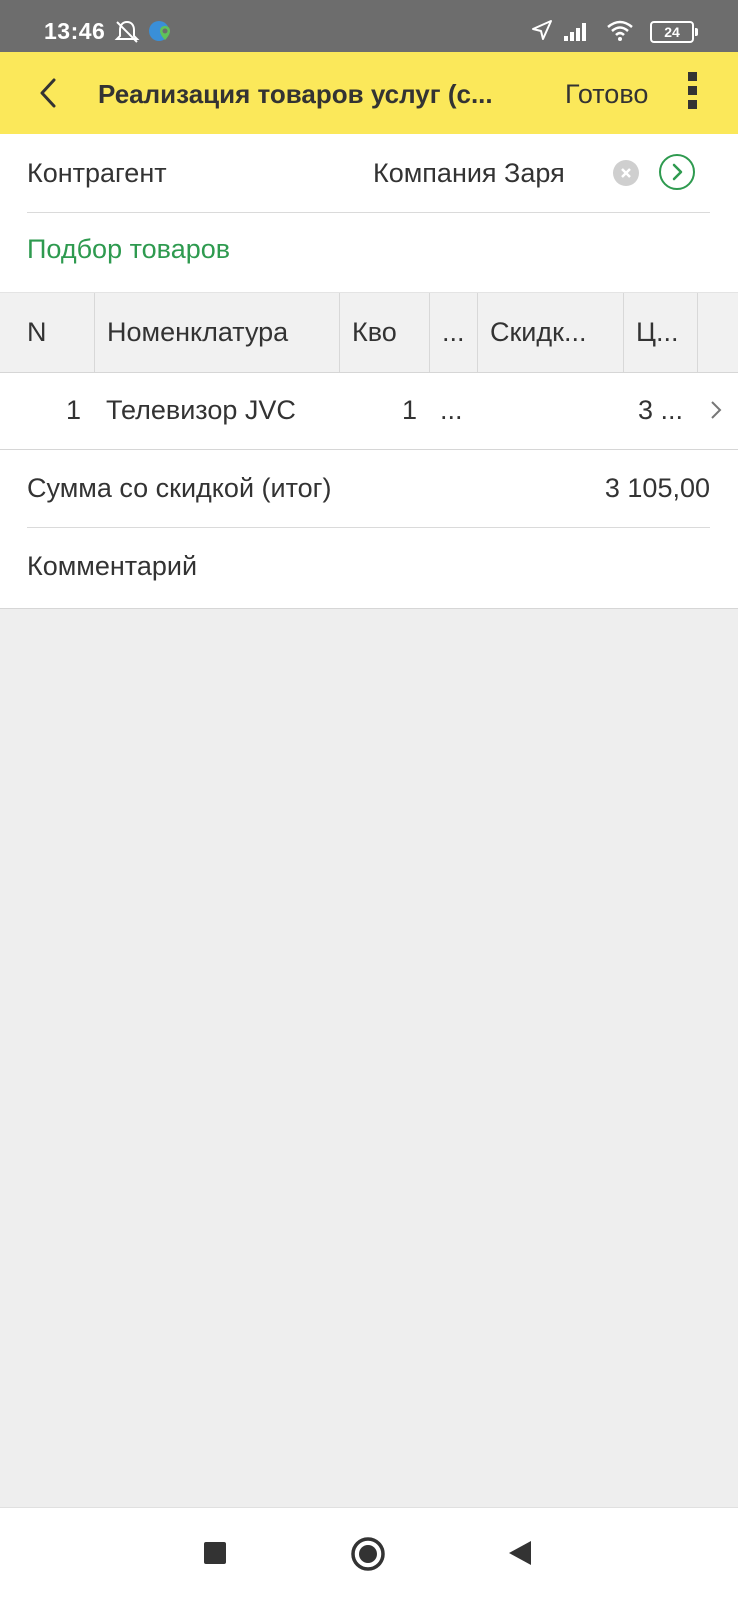  What do you see at coordinates (677, 172) in the screenshot?
I see `open-counterparty-icon` at bounding box center [677, 172].